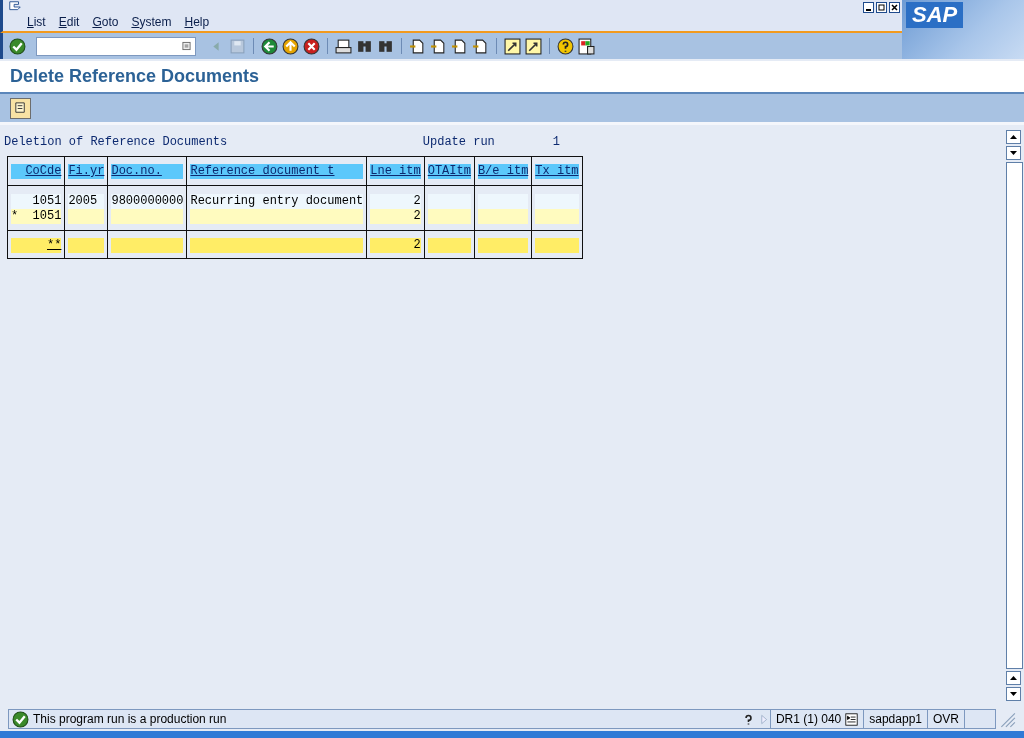  Describe the element at coordinates (935, 15) in the screenshot. I see `logo: SAP` at that location.